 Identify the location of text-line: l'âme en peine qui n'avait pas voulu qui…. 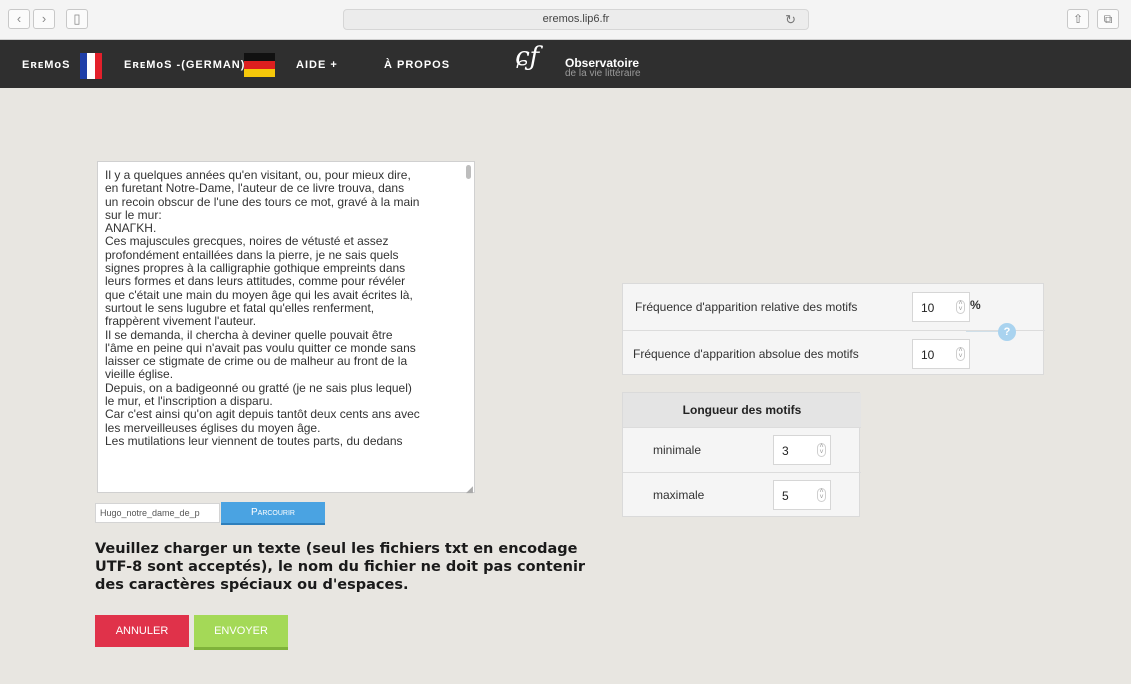
(260, 347).